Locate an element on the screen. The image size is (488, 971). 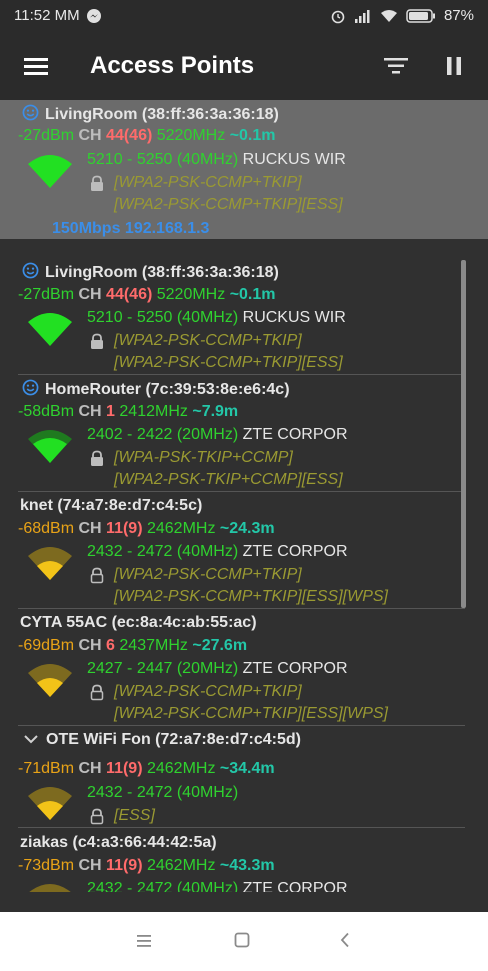
ap-distance: ~34.4m is located at coordinates (247, 768).